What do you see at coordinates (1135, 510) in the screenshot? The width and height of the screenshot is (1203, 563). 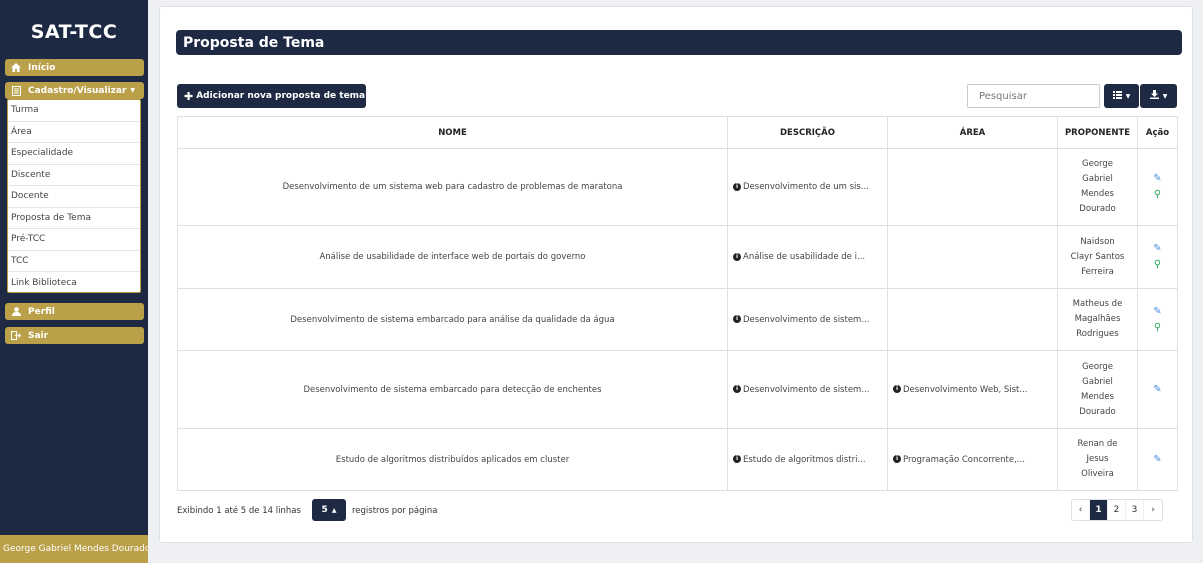 I see `pagination-page-3: 3` at bounding box center [1135, 510].